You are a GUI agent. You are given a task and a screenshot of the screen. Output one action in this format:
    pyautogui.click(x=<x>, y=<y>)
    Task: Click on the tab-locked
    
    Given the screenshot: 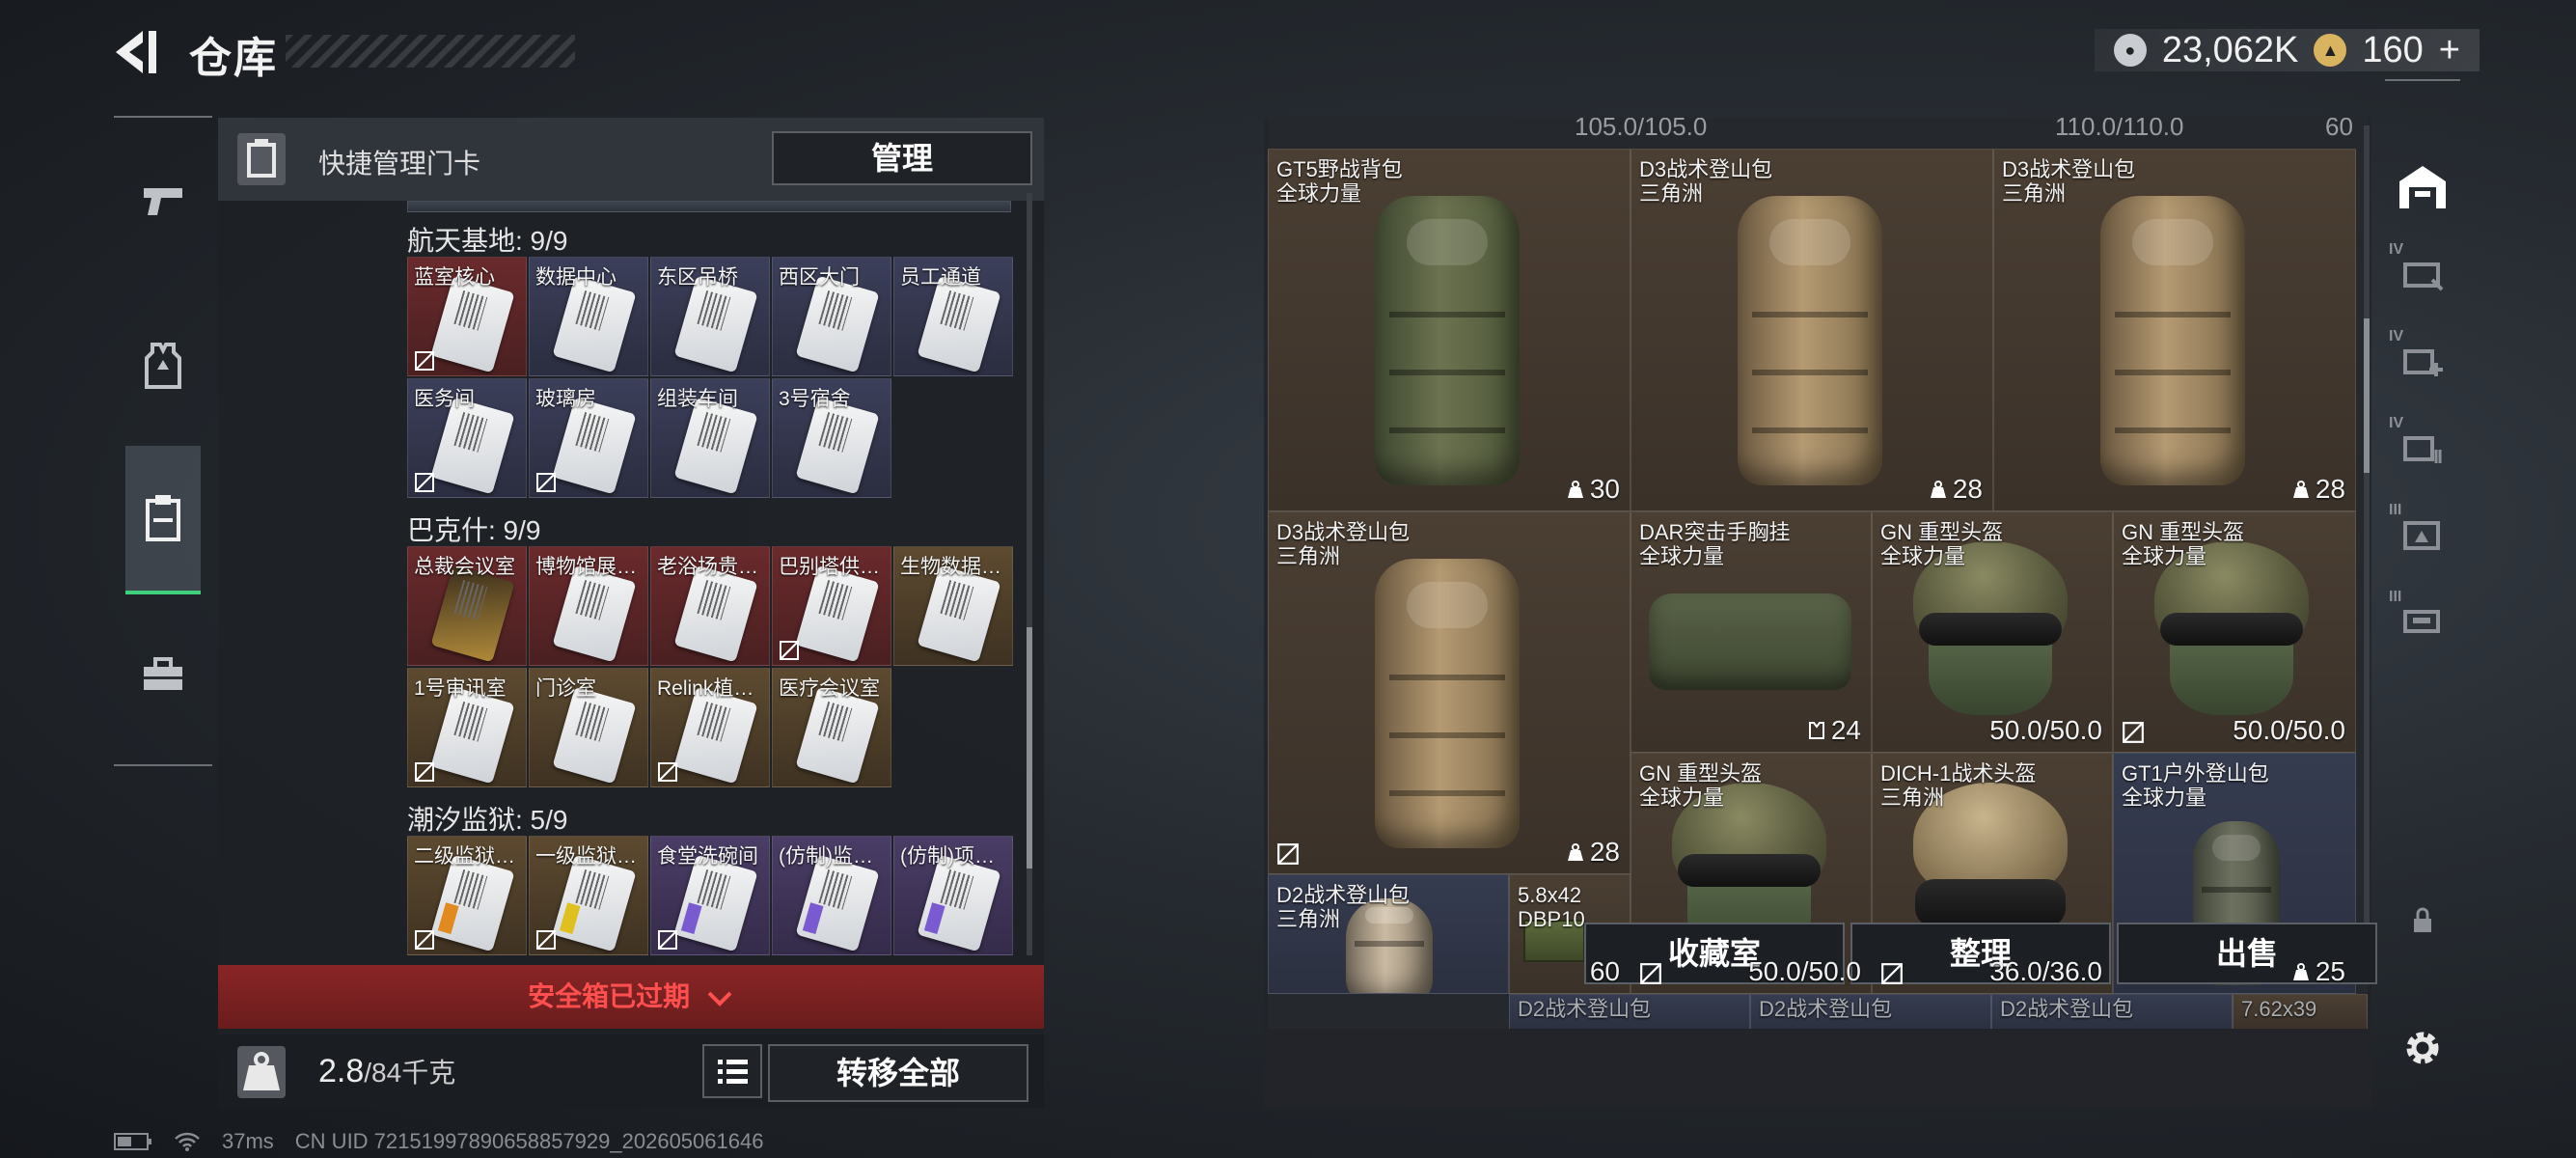 What is the action you would take?
    pyautogui.click(x=2423, y=920)
    